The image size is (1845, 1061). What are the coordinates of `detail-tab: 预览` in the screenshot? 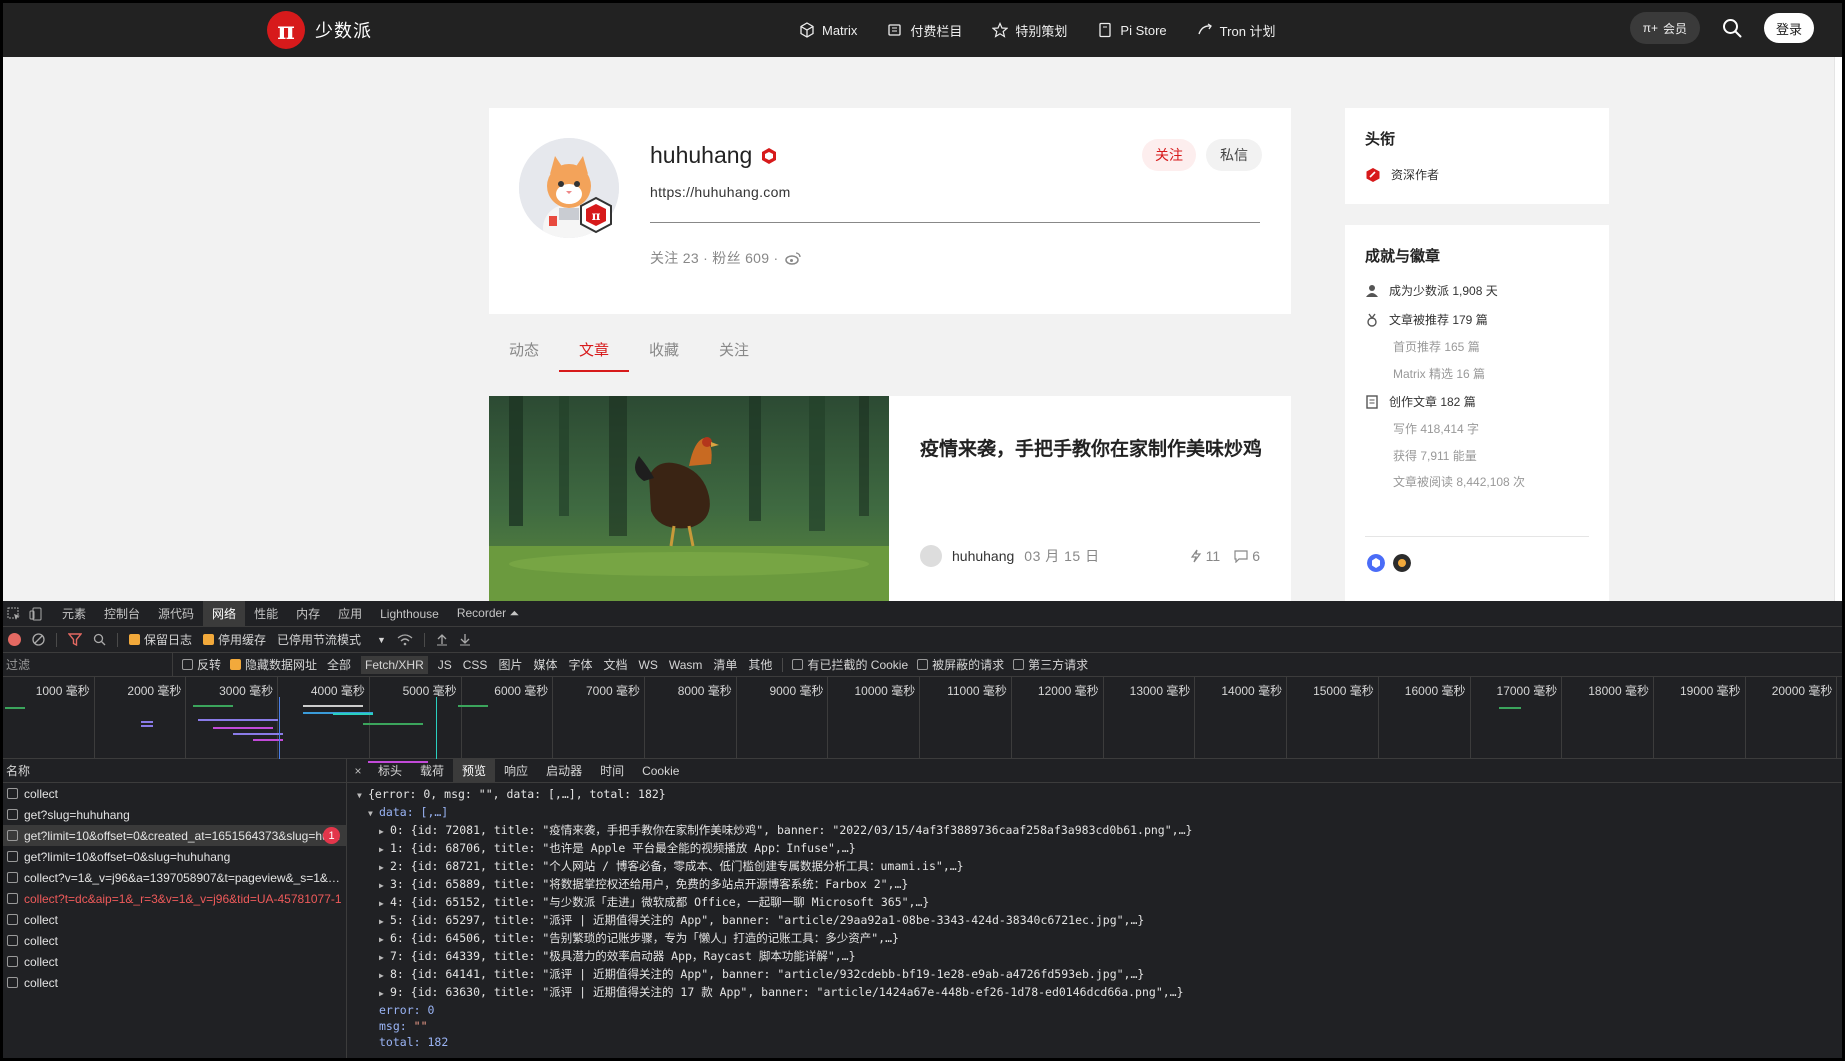 It's located at (474, 770).